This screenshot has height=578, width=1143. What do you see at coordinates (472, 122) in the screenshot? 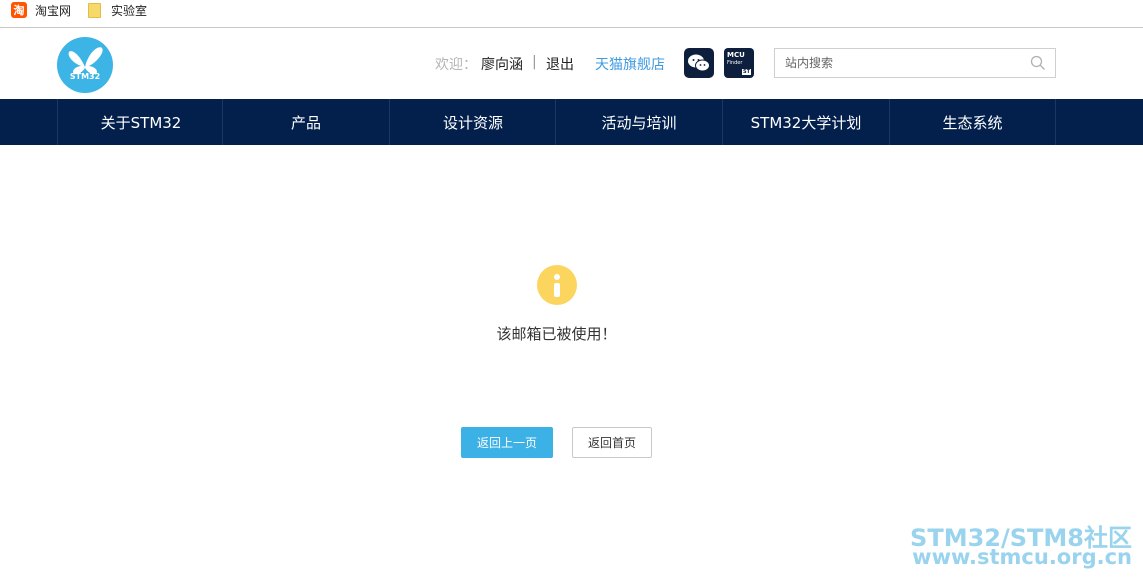
I see `nav-design-resources: 设计资源` at bounding box center [472, 122].